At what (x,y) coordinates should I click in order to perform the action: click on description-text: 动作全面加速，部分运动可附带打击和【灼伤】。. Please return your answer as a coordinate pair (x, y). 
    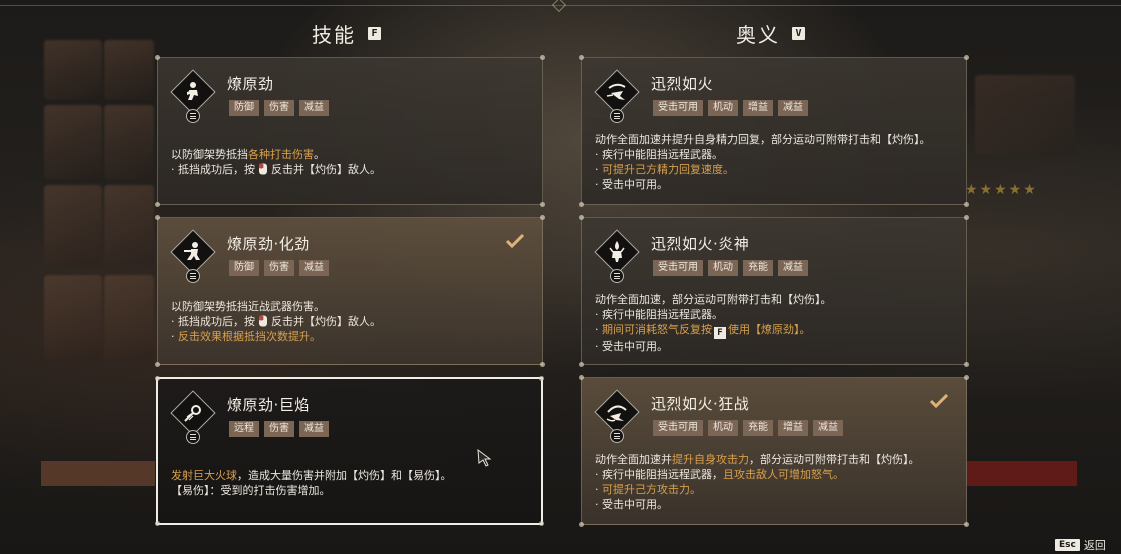
    Looking at the image, I should click on (713, 299).